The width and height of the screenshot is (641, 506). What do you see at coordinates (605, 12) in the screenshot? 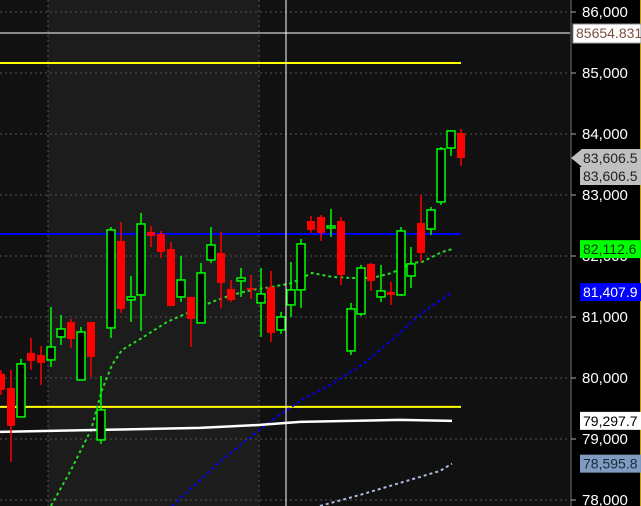
I see `axis-tick-label: 86,000` at bounding box center [605, 12].